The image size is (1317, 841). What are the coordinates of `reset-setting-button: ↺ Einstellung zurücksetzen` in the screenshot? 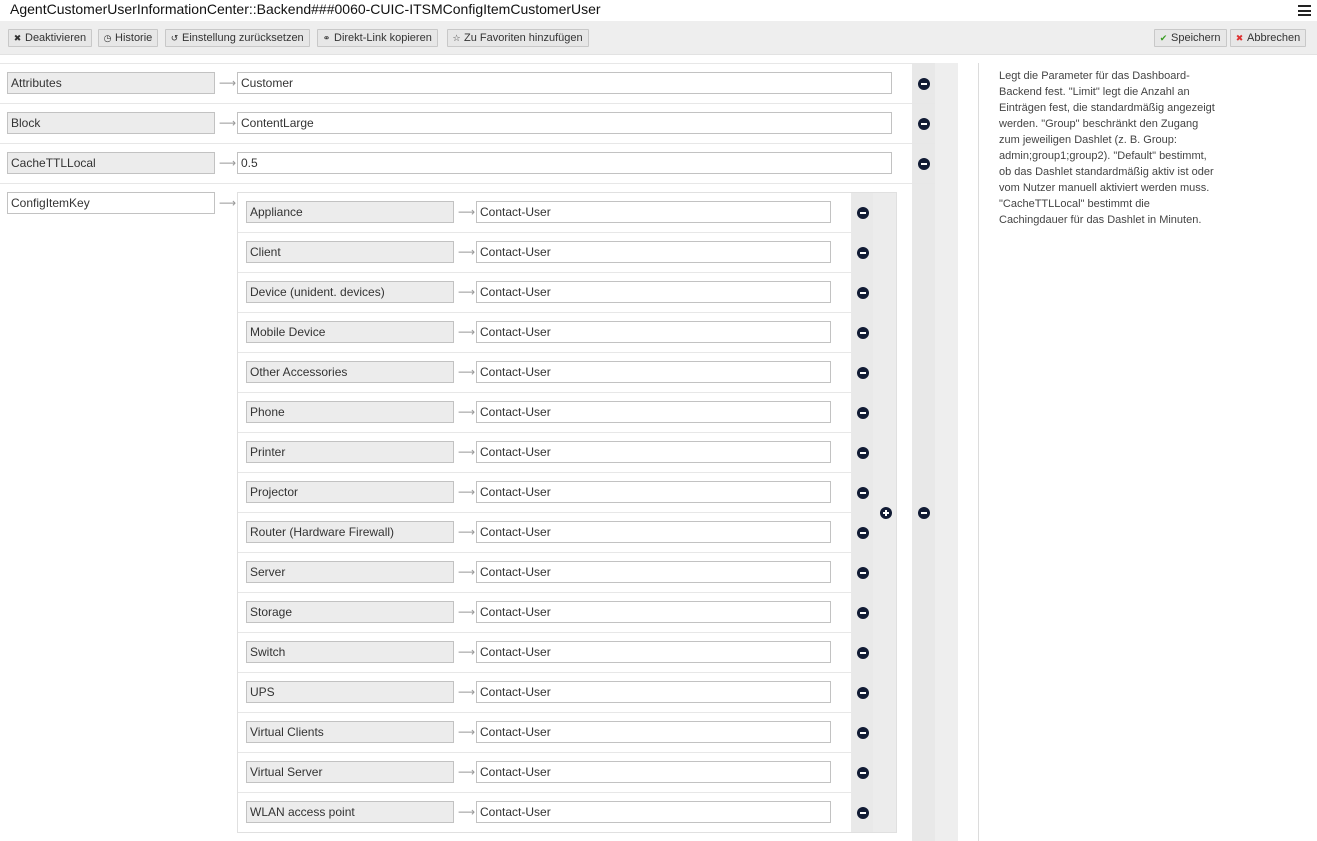 It's located at (237, 38).